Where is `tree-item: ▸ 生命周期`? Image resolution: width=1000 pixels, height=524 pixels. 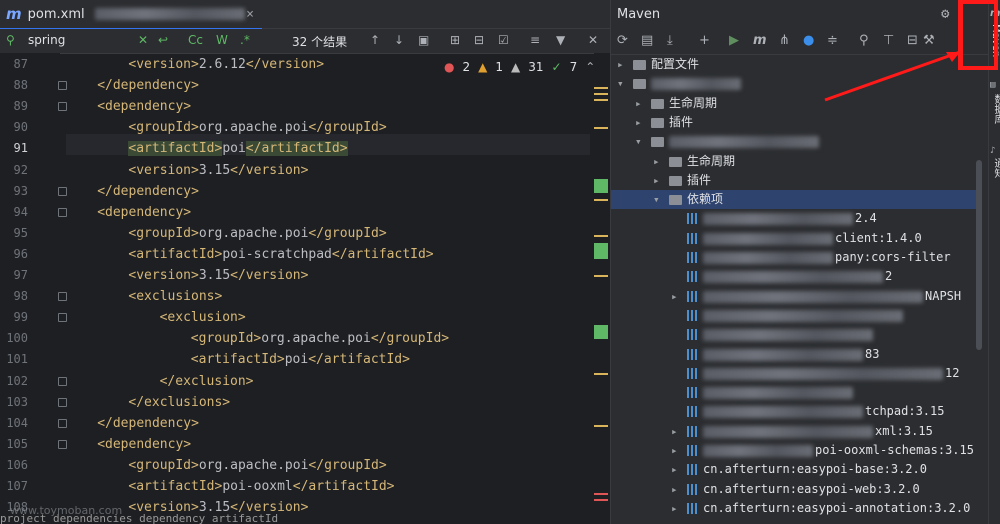
tree-item: ▸ 生命周期 is located at coordinates (796, 161).